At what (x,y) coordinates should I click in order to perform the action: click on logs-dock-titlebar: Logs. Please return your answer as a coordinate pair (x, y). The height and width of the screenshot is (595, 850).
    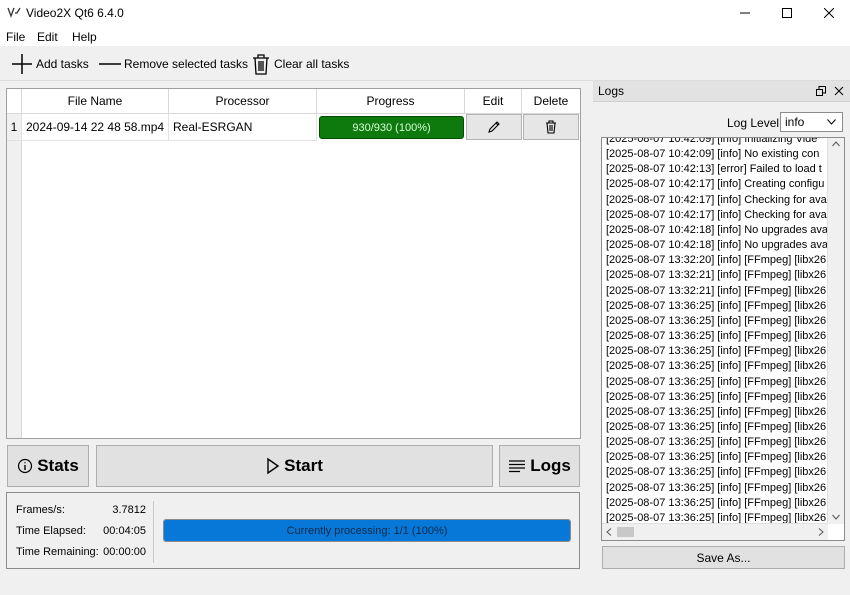
    Looking at the image, I should click on (721, 91).